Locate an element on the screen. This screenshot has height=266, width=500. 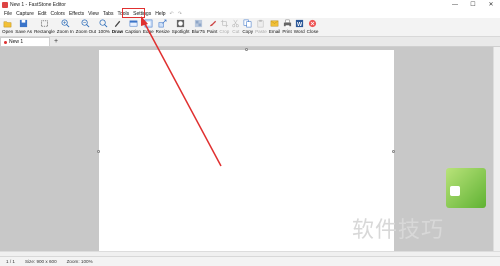
tab-modified-icon is located at coordinates (5, 42).